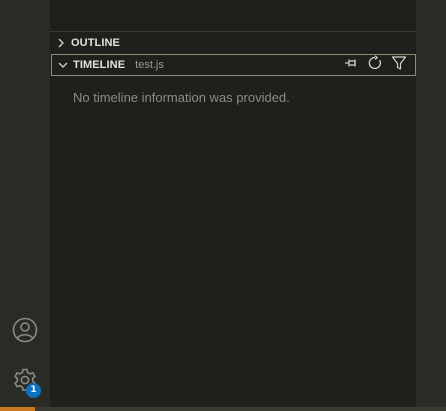  I want to click on timeline-title: TIMELINE, so click(99, 65).